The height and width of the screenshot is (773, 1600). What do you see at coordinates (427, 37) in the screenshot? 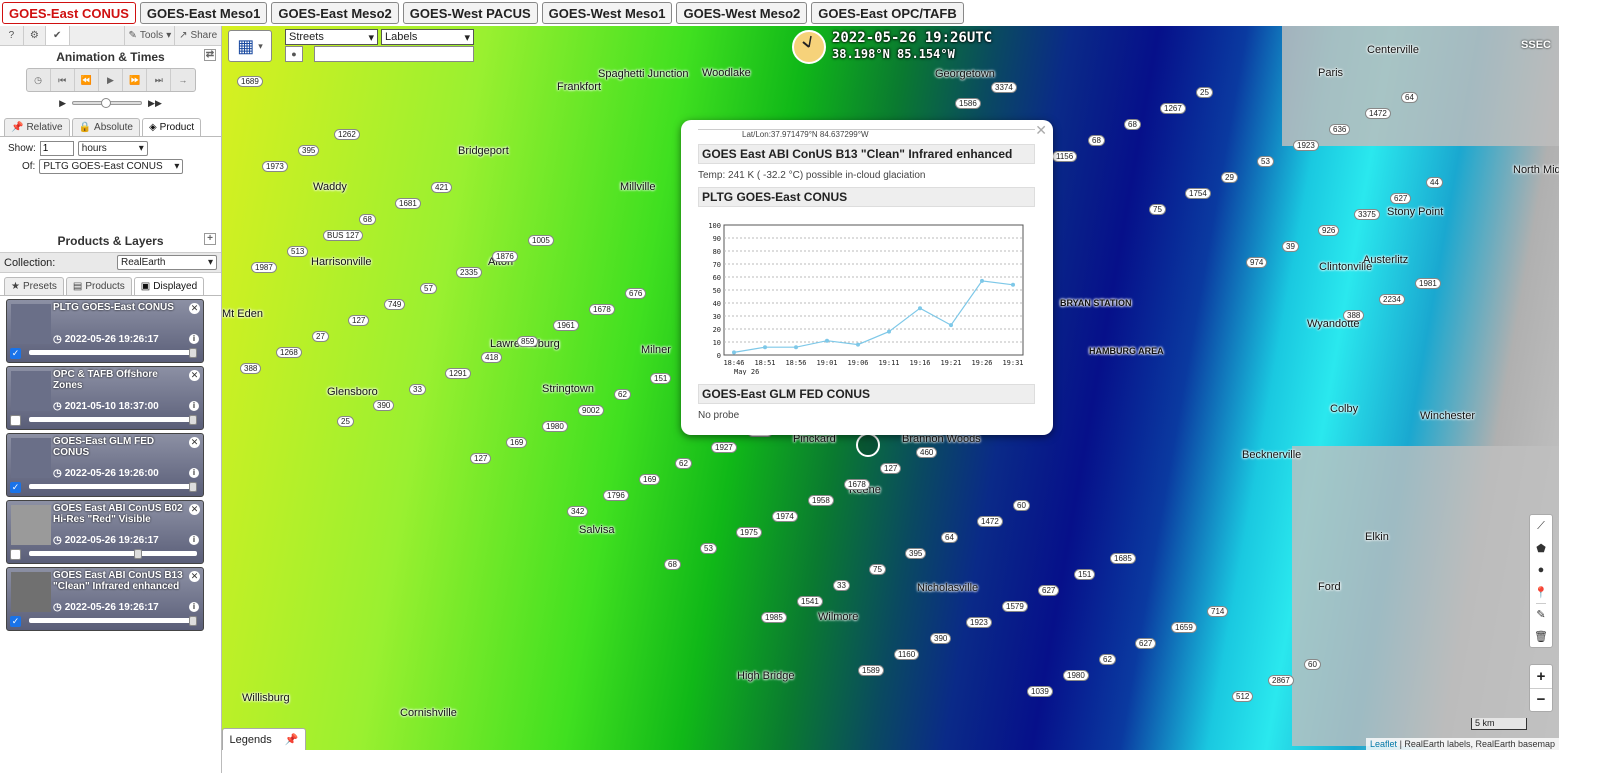
I see `labels-select: Labels ▾` at bounding box center [427, 37].